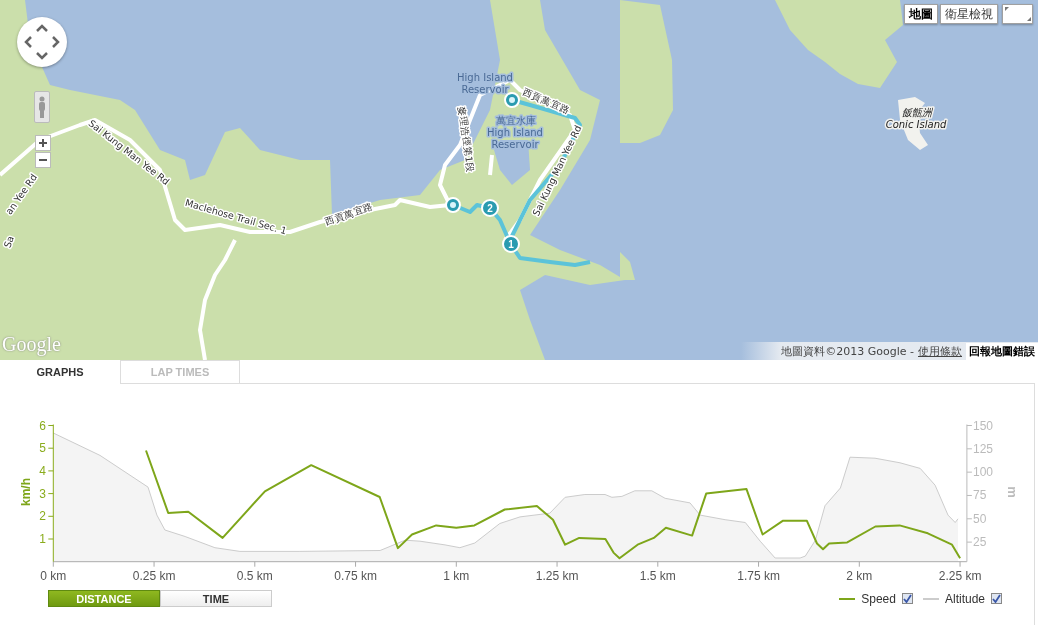 Image resolution: width=1038 pixels, height=625 pixels. I want to click on map-label: 飯甑洲, so click(917, 112).